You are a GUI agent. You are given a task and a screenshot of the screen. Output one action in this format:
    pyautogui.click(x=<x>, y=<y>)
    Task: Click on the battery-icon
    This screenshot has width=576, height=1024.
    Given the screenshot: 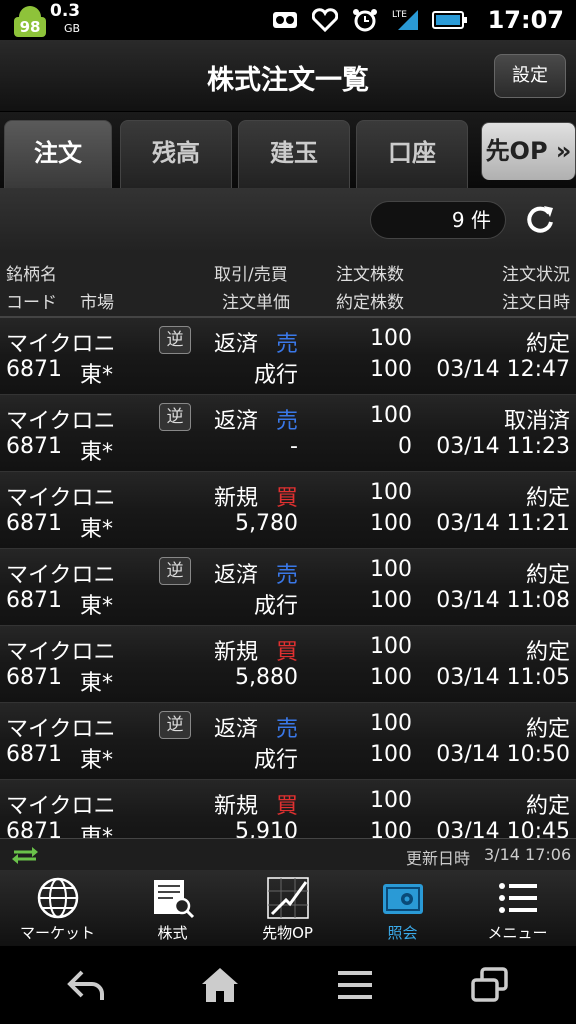 What is the action you would take?
    pyautogui.click(x=449, y=20)
    